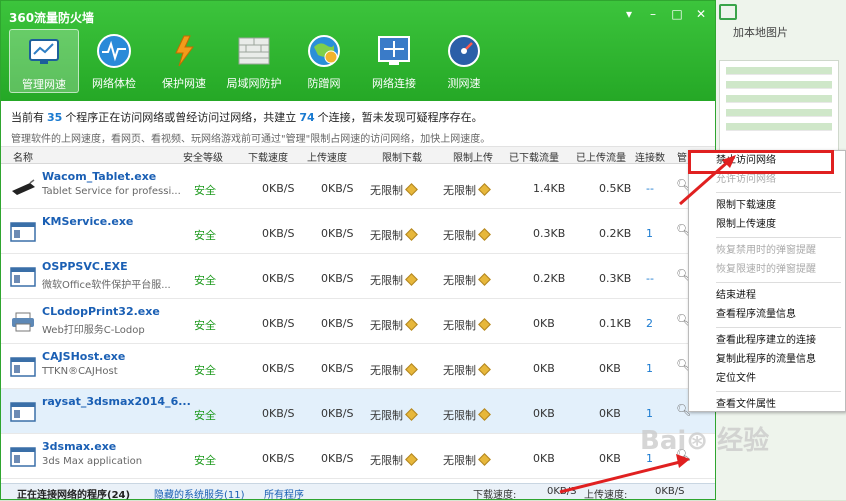 The width and height of the screenshot is (846, 501). Describe the element at coordinates (327, 156) in the screenshot. I see `column-header: 上传速度` at that location.